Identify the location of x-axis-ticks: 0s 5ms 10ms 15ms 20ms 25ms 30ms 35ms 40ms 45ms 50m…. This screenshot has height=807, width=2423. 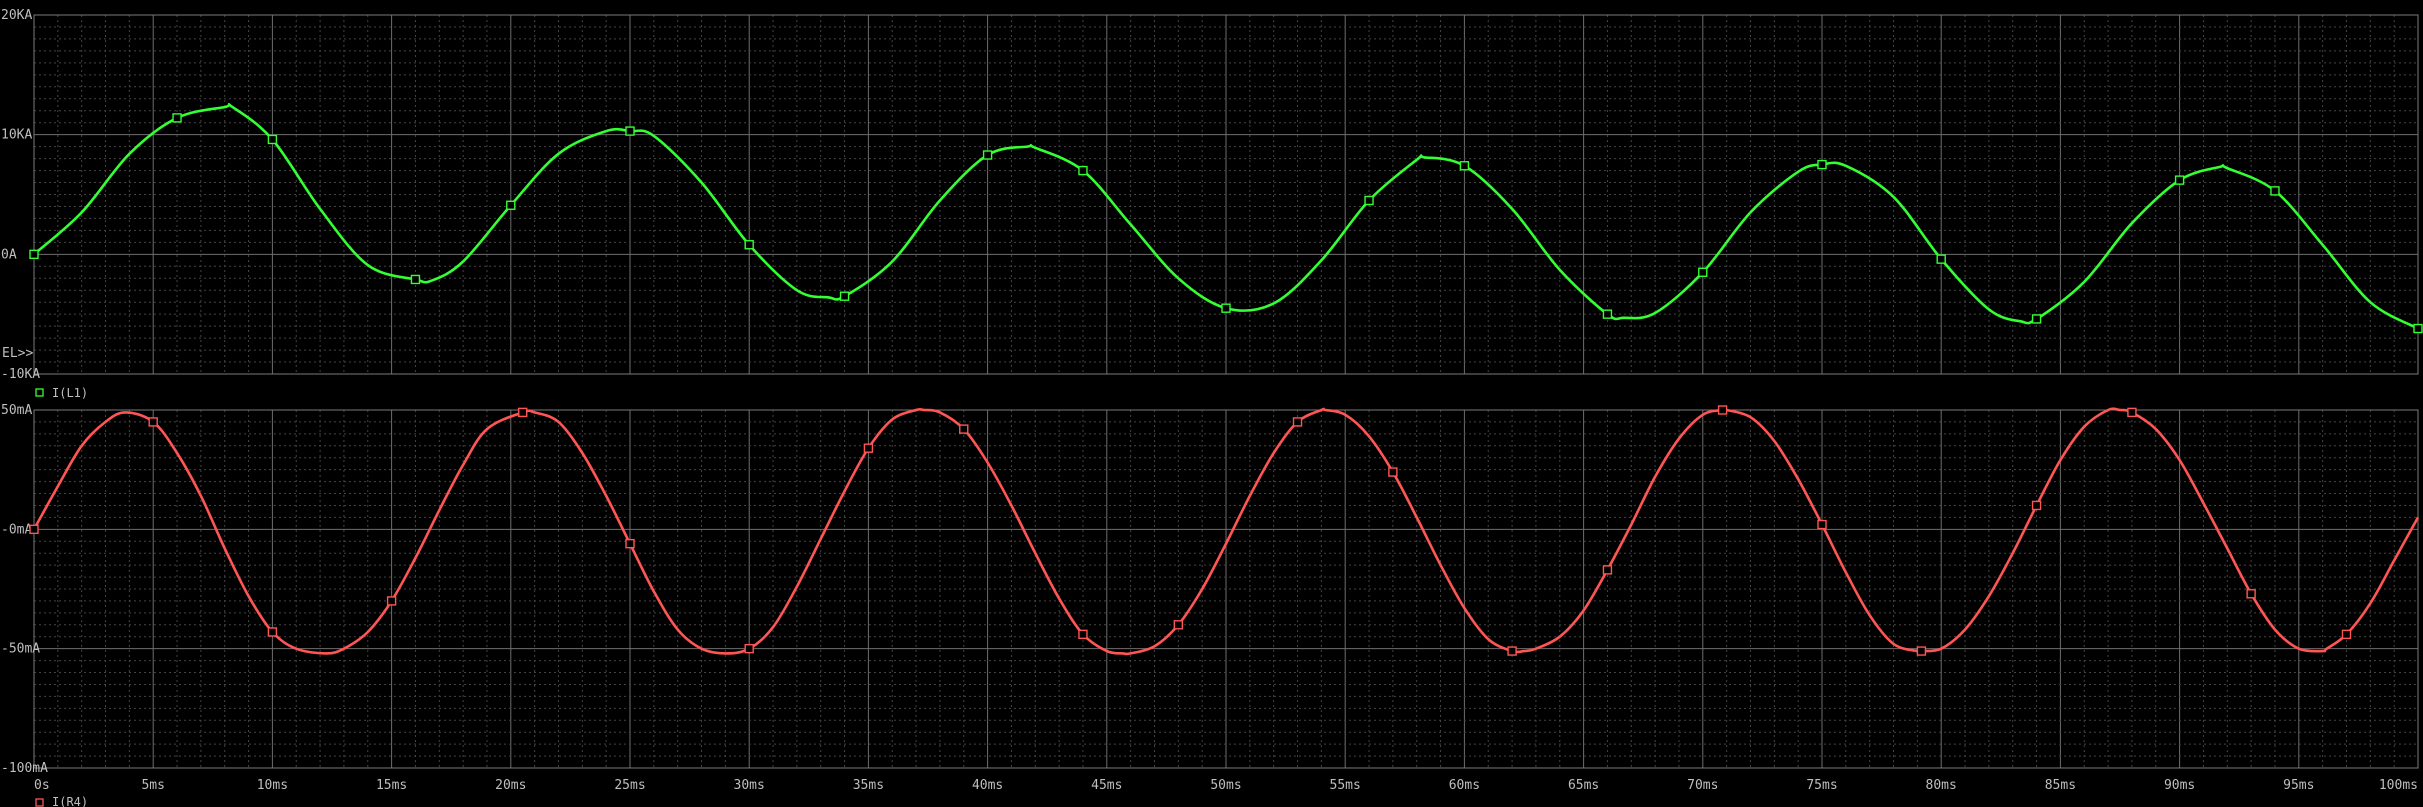
(1226, 785).